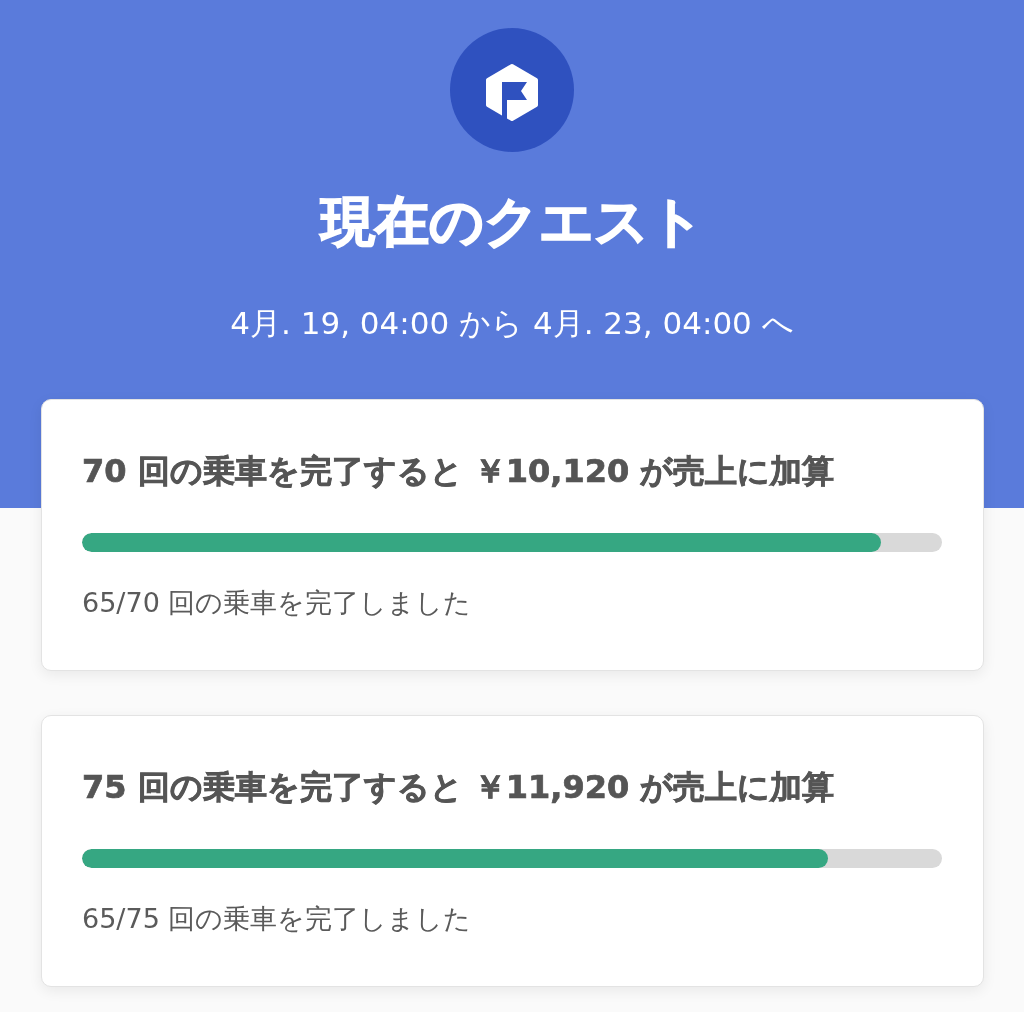 The height and width of the screenshot is (1012, 1024). What do you see at coordinates (459, 787) in the screenshot?
I see `quest-title: 75 回の乗車を完了すると ￥11,920 が売上に加算` at bounding box center [459, 787].